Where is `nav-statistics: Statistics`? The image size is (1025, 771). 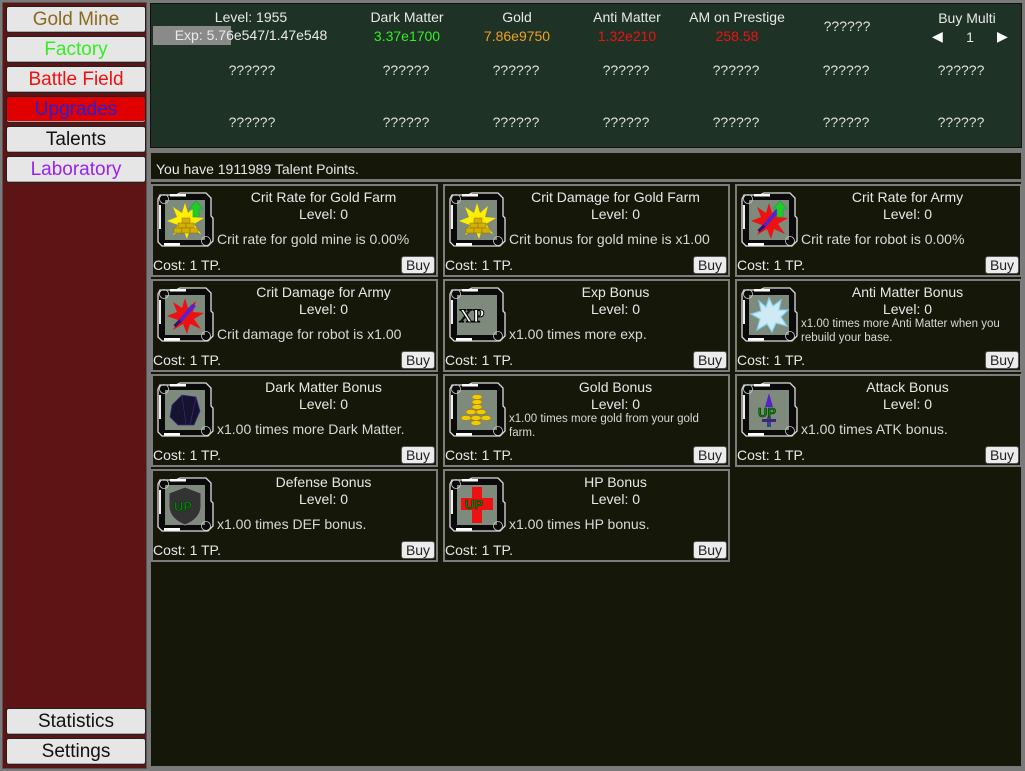
nav-statistics: Statistics is located at coordinates (76, 721).